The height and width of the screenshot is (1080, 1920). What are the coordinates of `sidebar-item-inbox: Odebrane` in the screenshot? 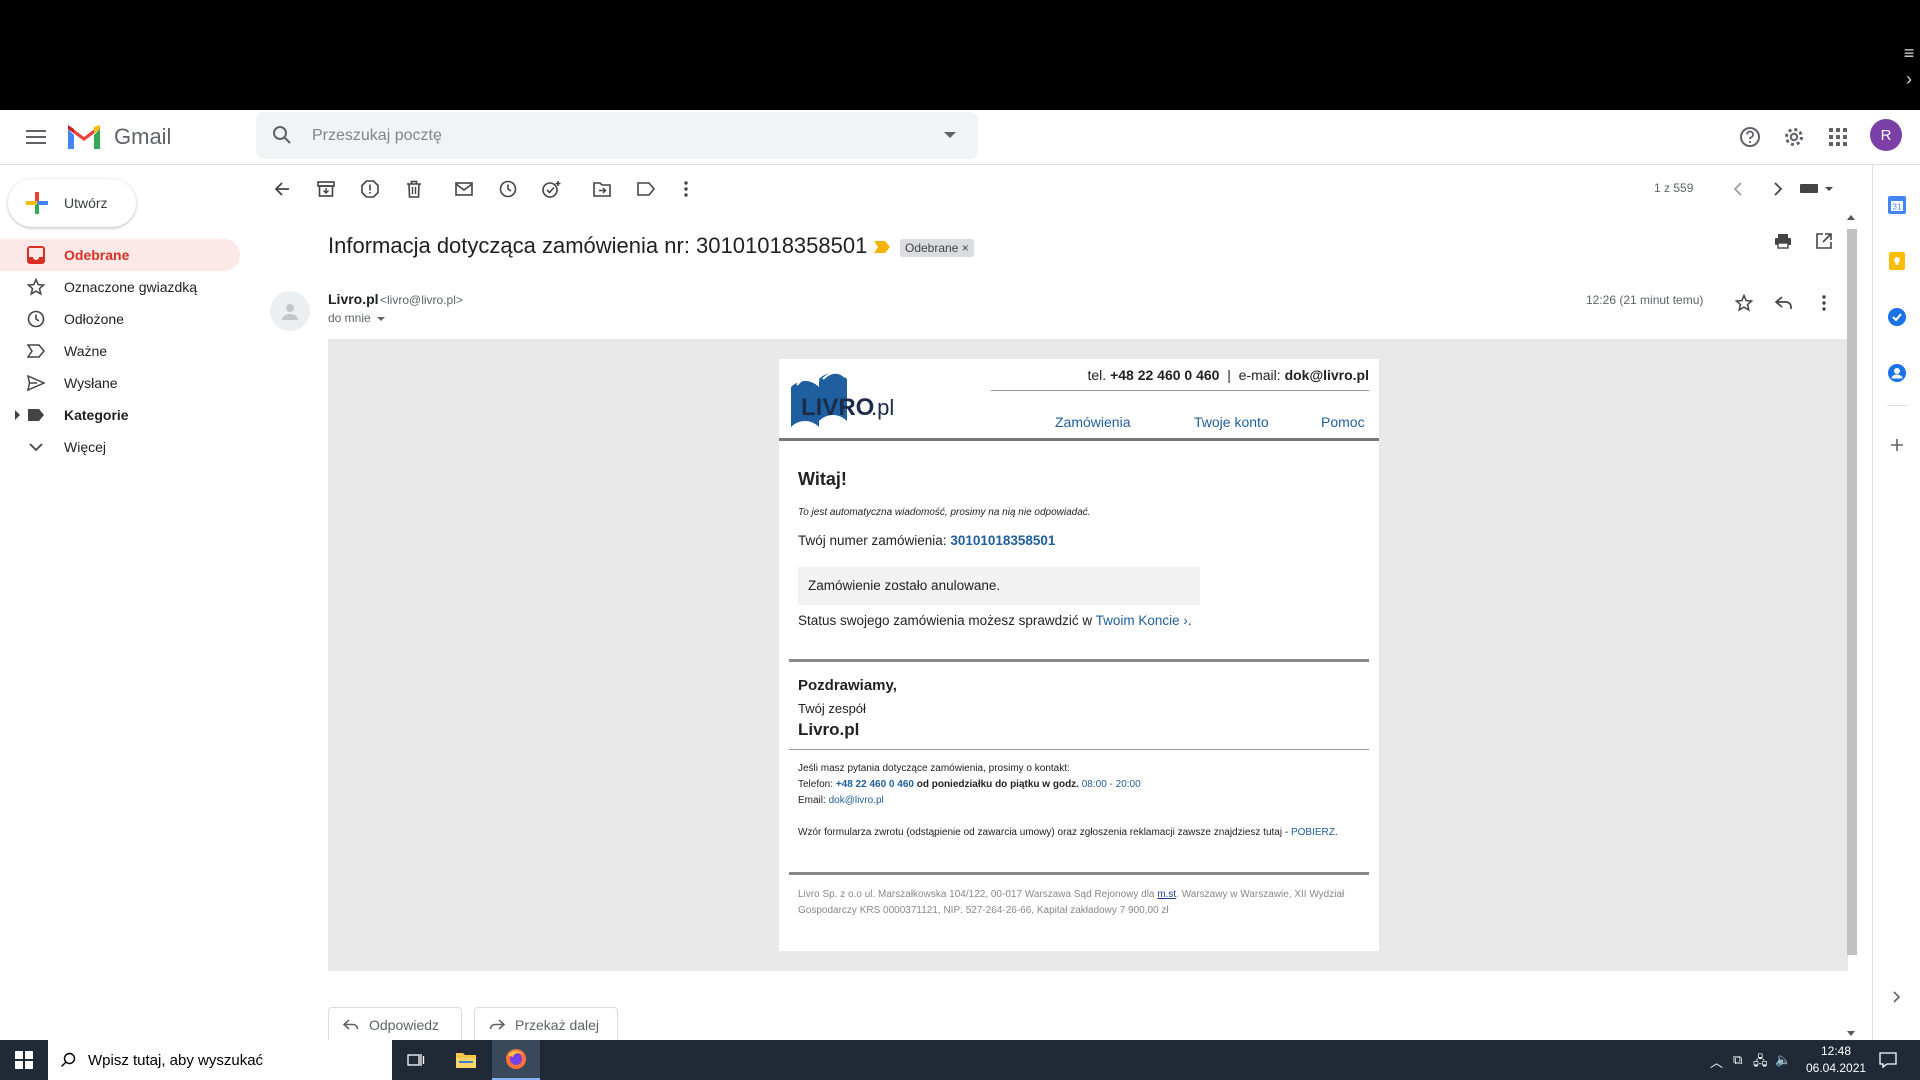 It's located at (120, 255).